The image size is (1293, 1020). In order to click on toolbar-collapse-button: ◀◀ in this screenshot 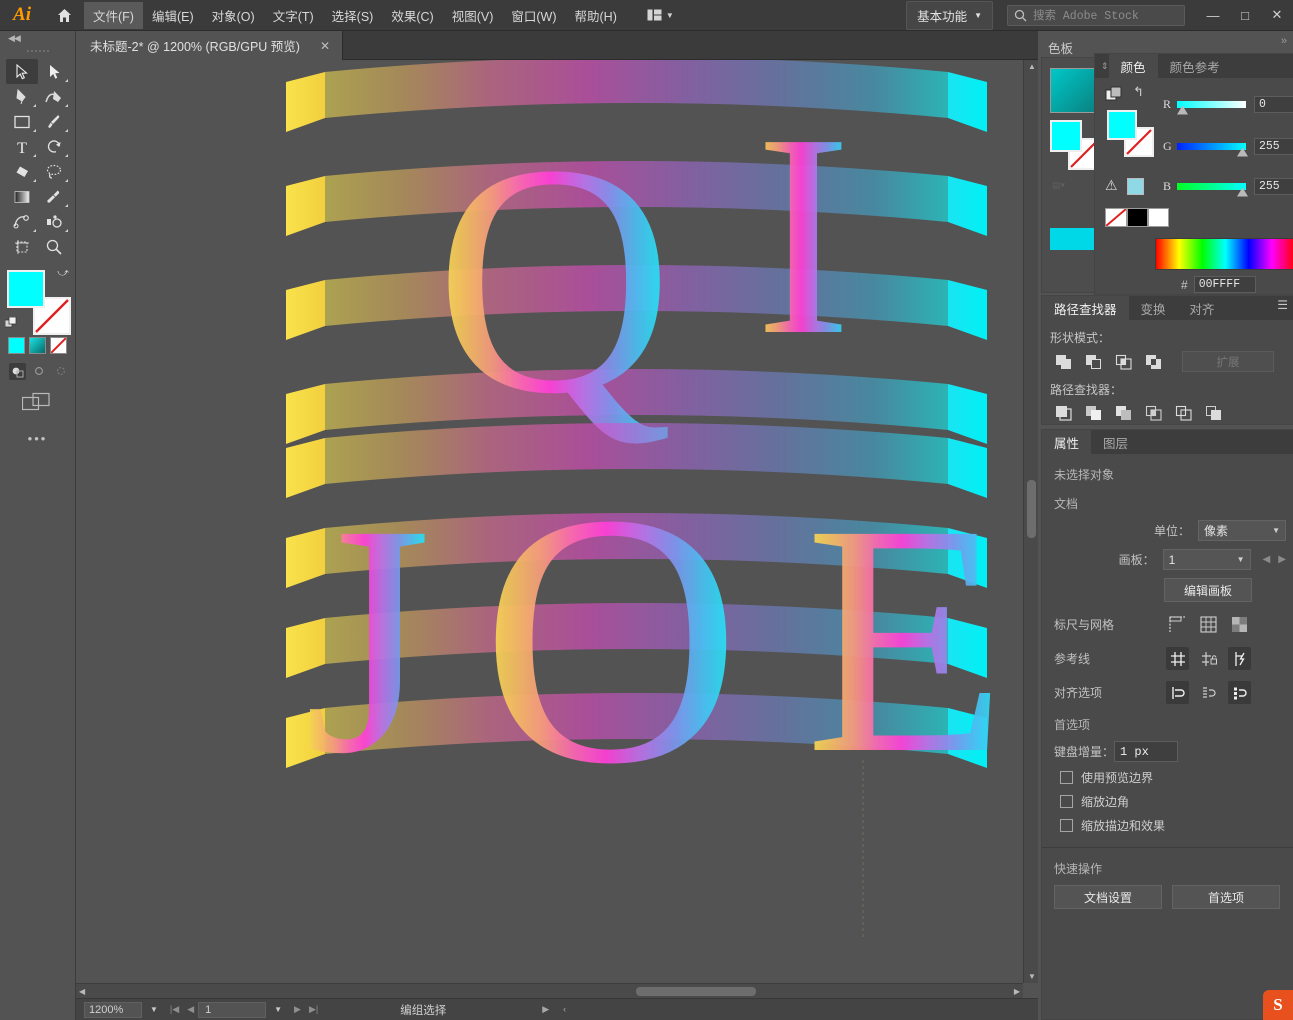, I will do `click(37, 38)`.